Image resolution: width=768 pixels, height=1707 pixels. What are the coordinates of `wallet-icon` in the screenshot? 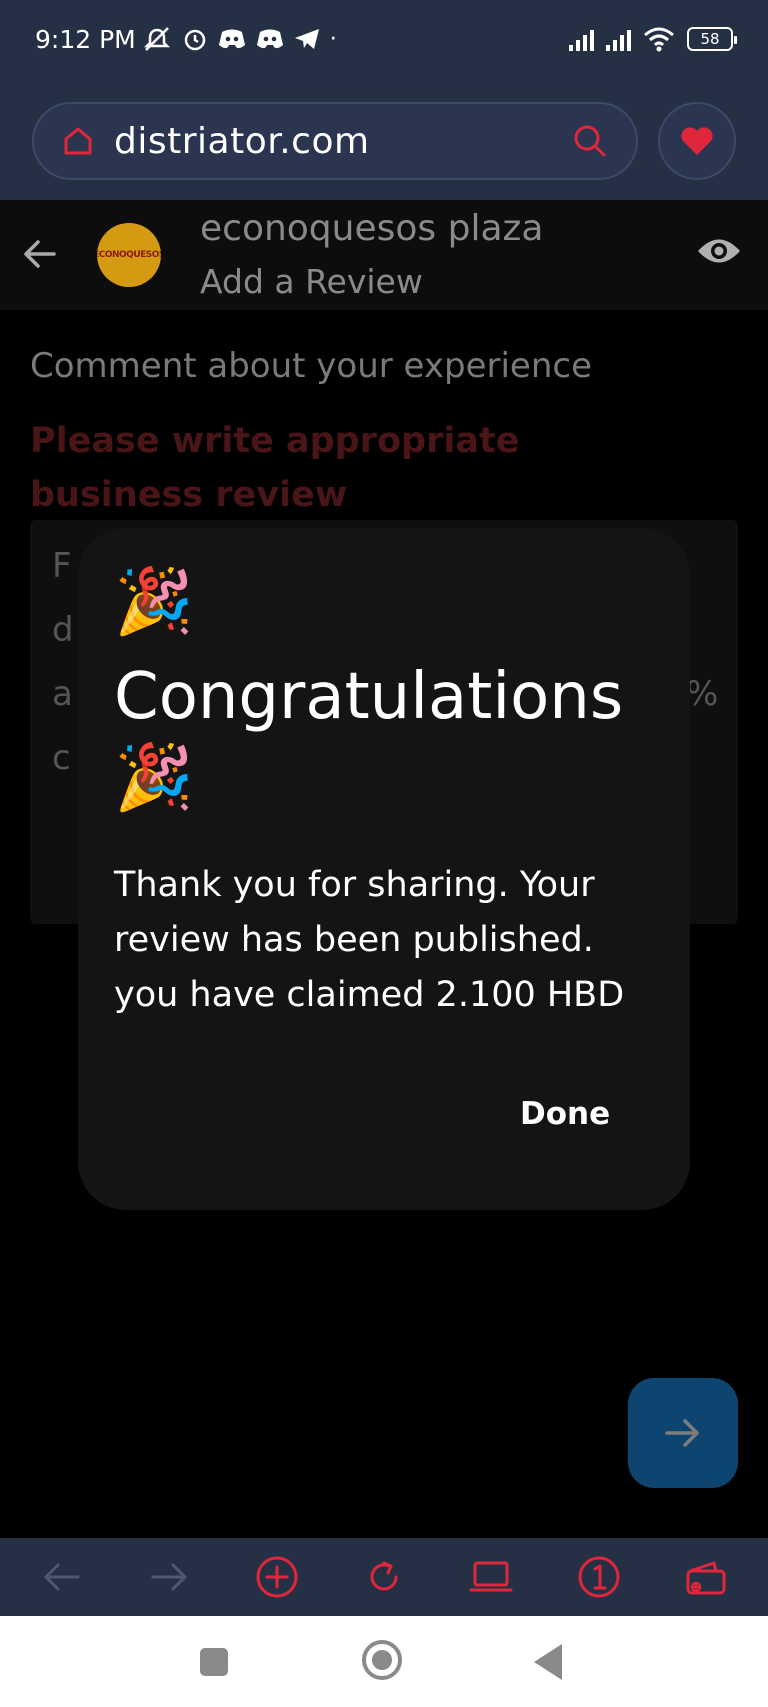 It's located at (706, 1578).